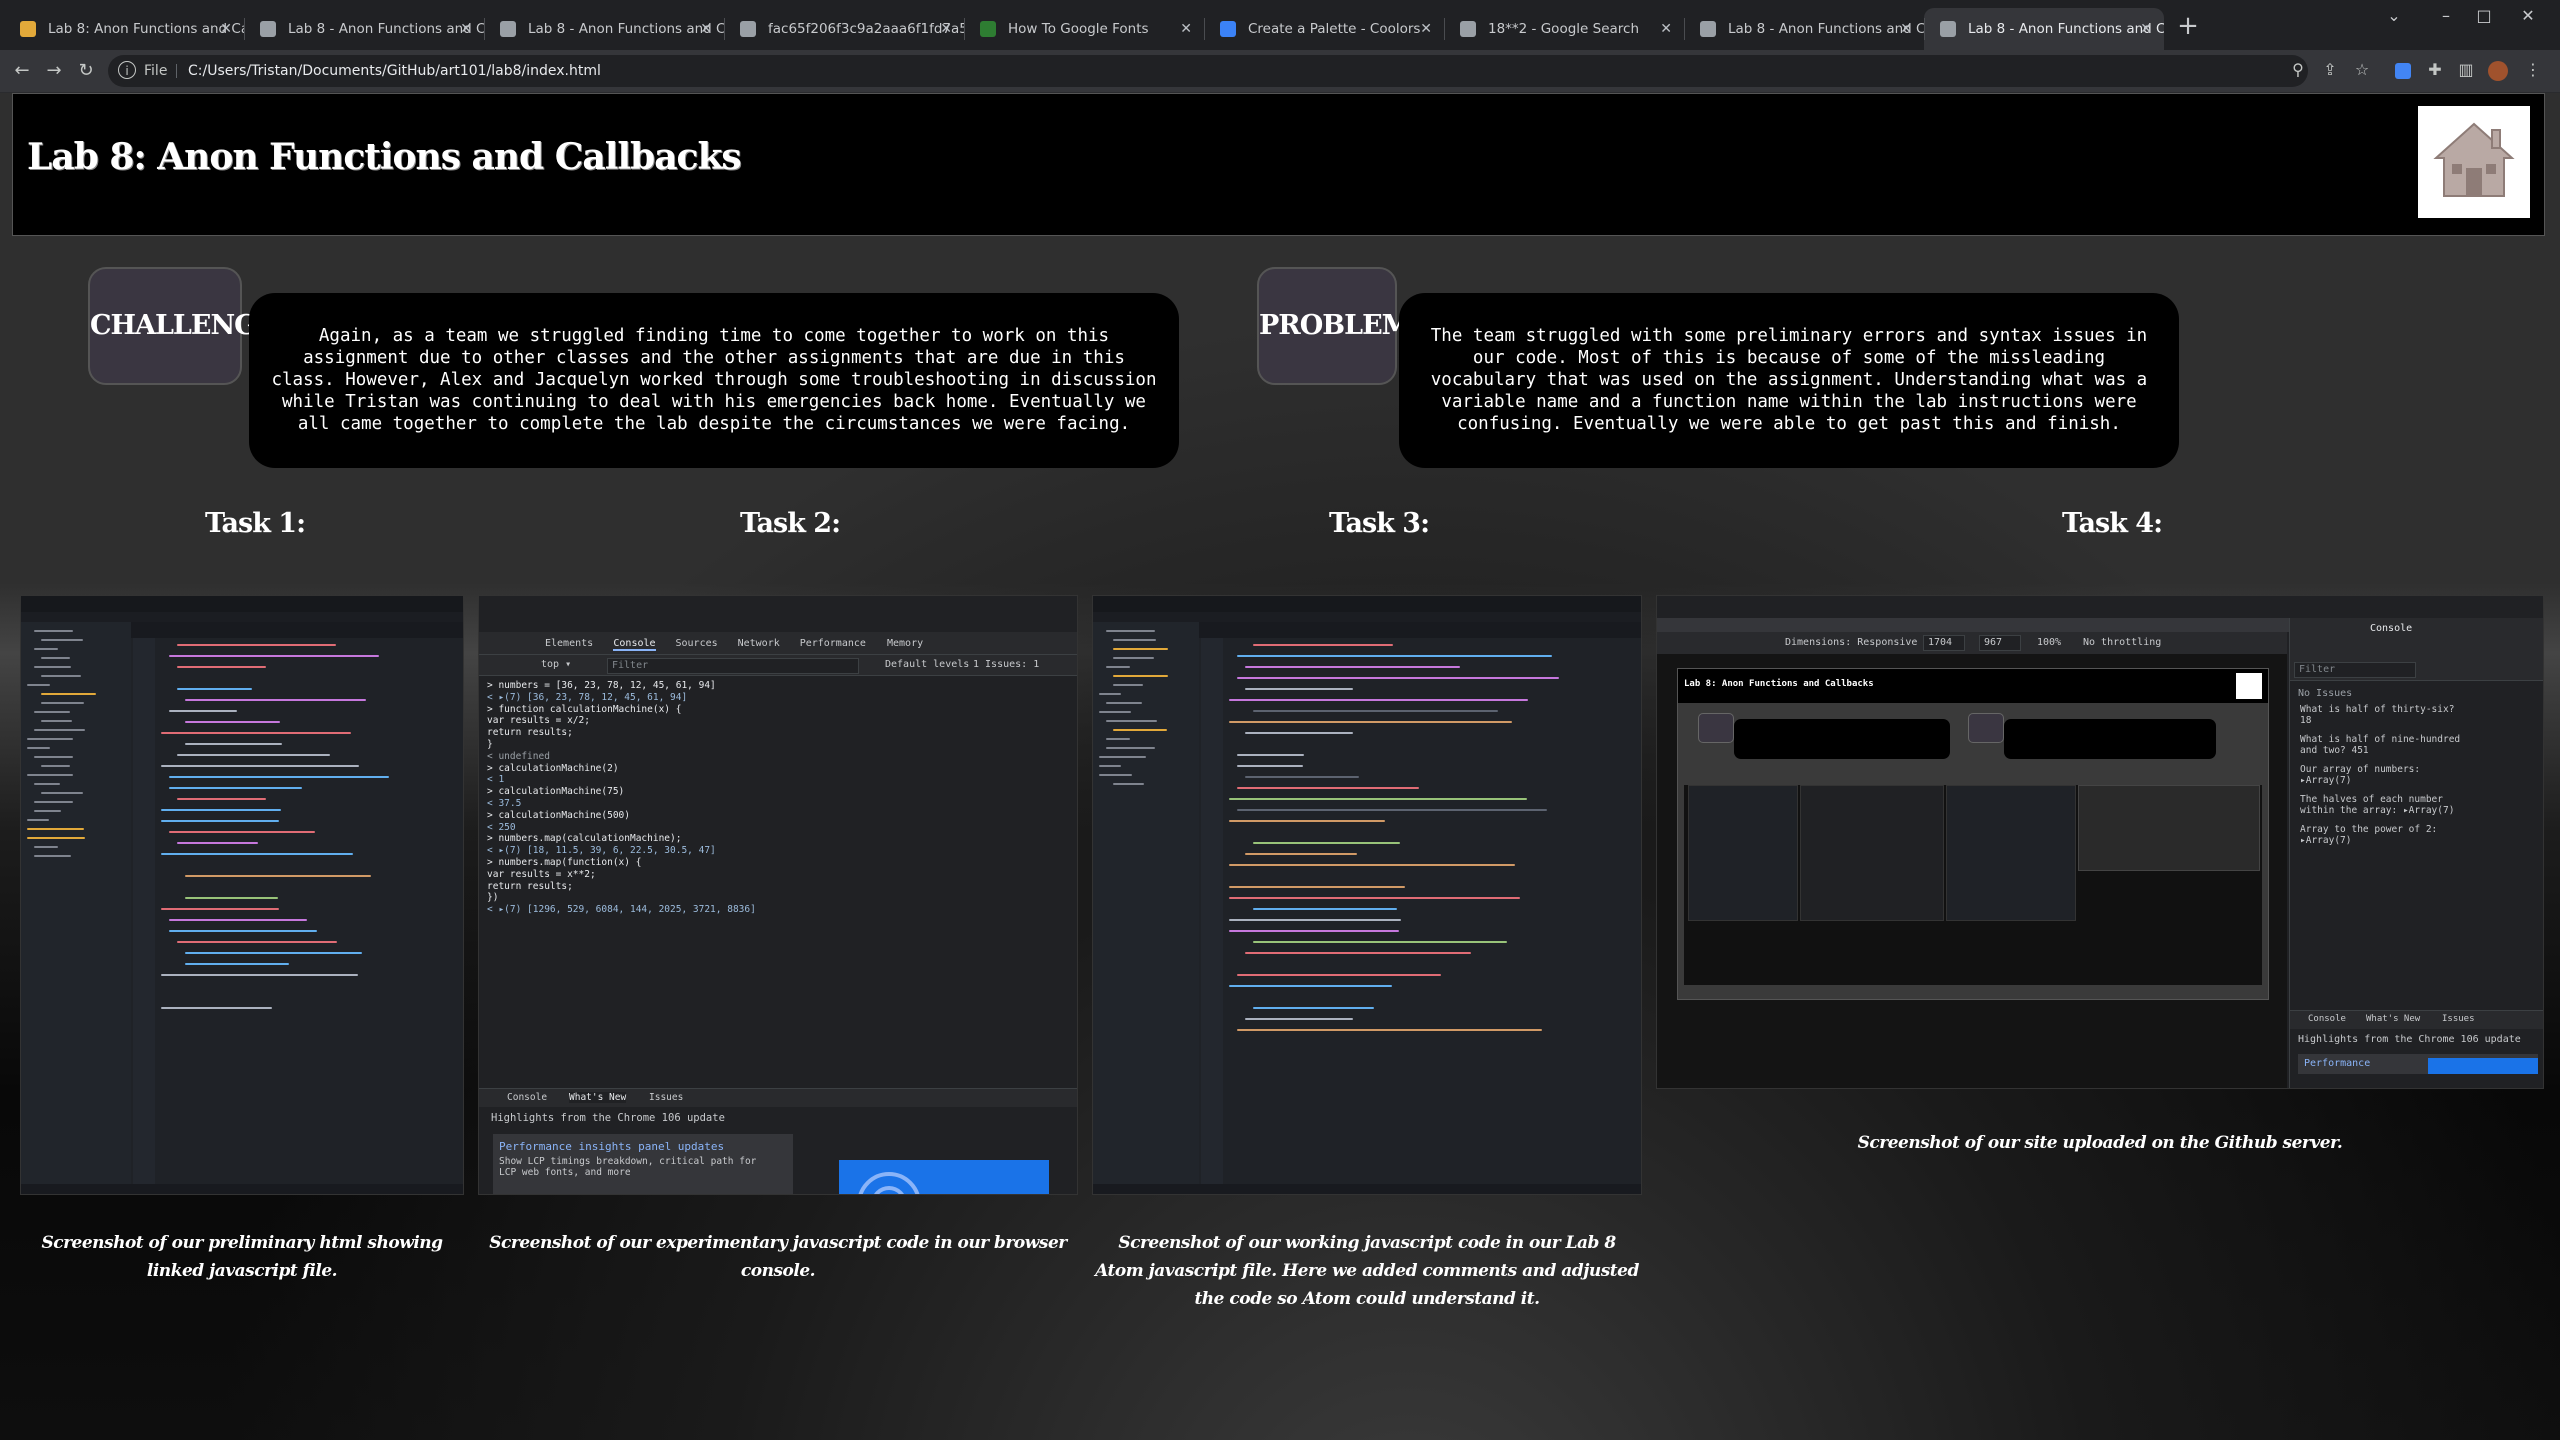 The height and width of the screenshot is (1440, 2560). I want to click on drawer-heading: Highlights from the Chrome 106 update, so click(608, 1118).